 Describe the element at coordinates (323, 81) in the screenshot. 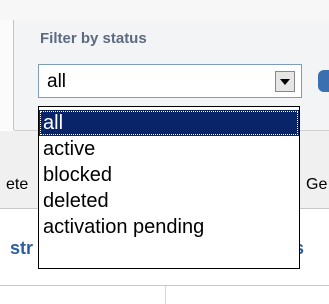

I see `blue-action-icon` at that location.